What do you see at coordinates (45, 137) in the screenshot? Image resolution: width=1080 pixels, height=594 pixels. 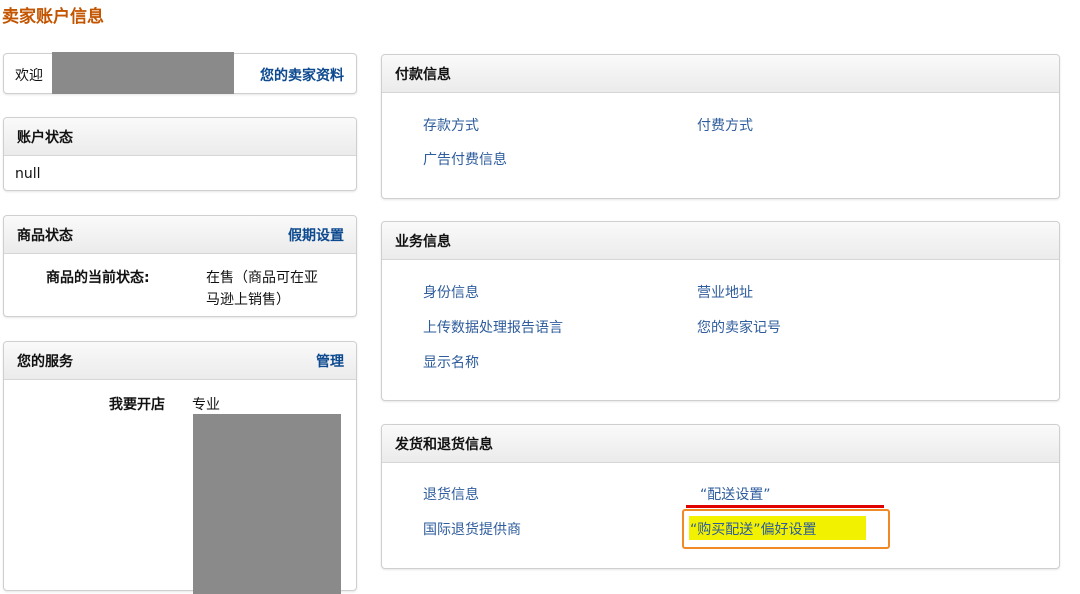 I see `account-status-title: 账户状态` at bounding box center [45, 137].